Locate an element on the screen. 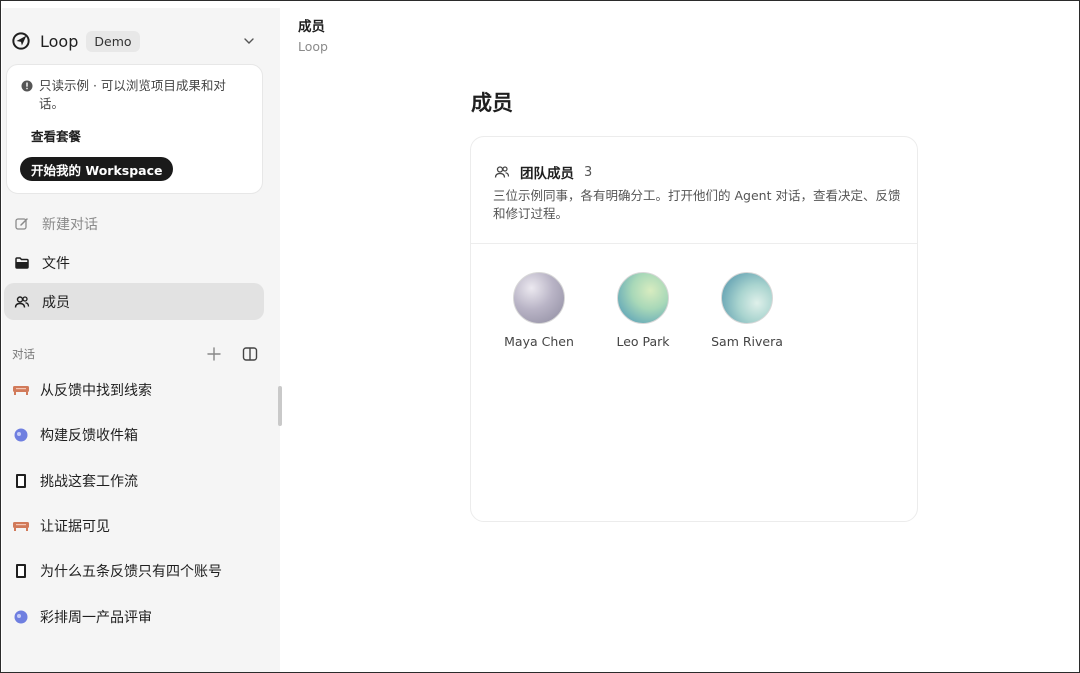 The image size is (1080, 673). conversation-item: 彩排周一产品评审 is located at coordinates (137, 617).